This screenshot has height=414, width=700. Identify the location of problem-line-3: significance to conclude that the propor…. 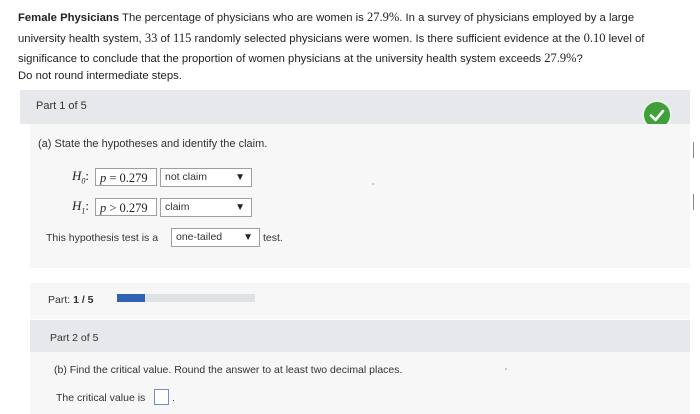
(348, 59).